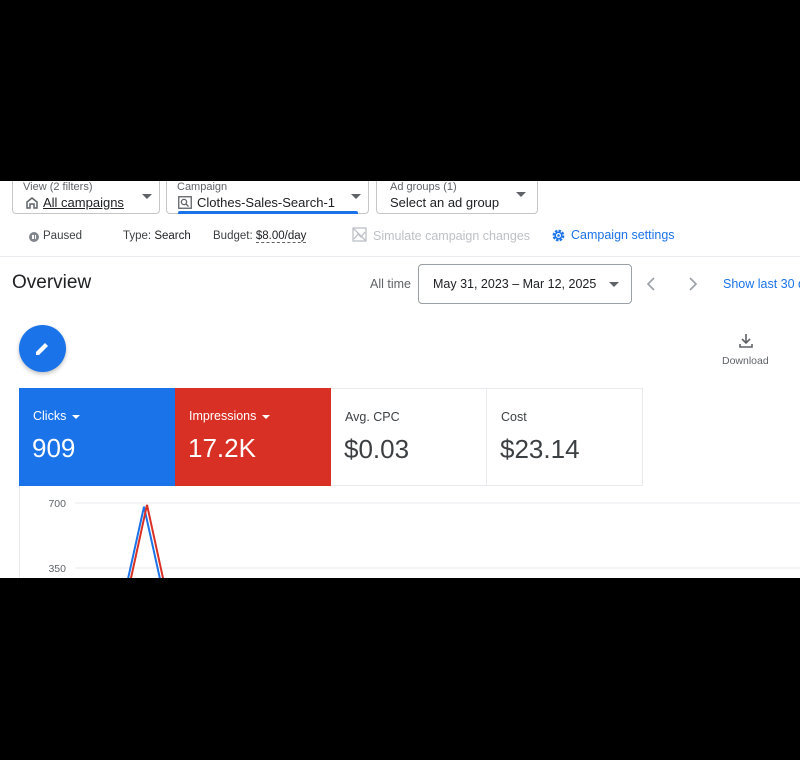  Describe the element at coordinates (57, 569) in the screenshot. I see `y-tick-label: 350` at that location.